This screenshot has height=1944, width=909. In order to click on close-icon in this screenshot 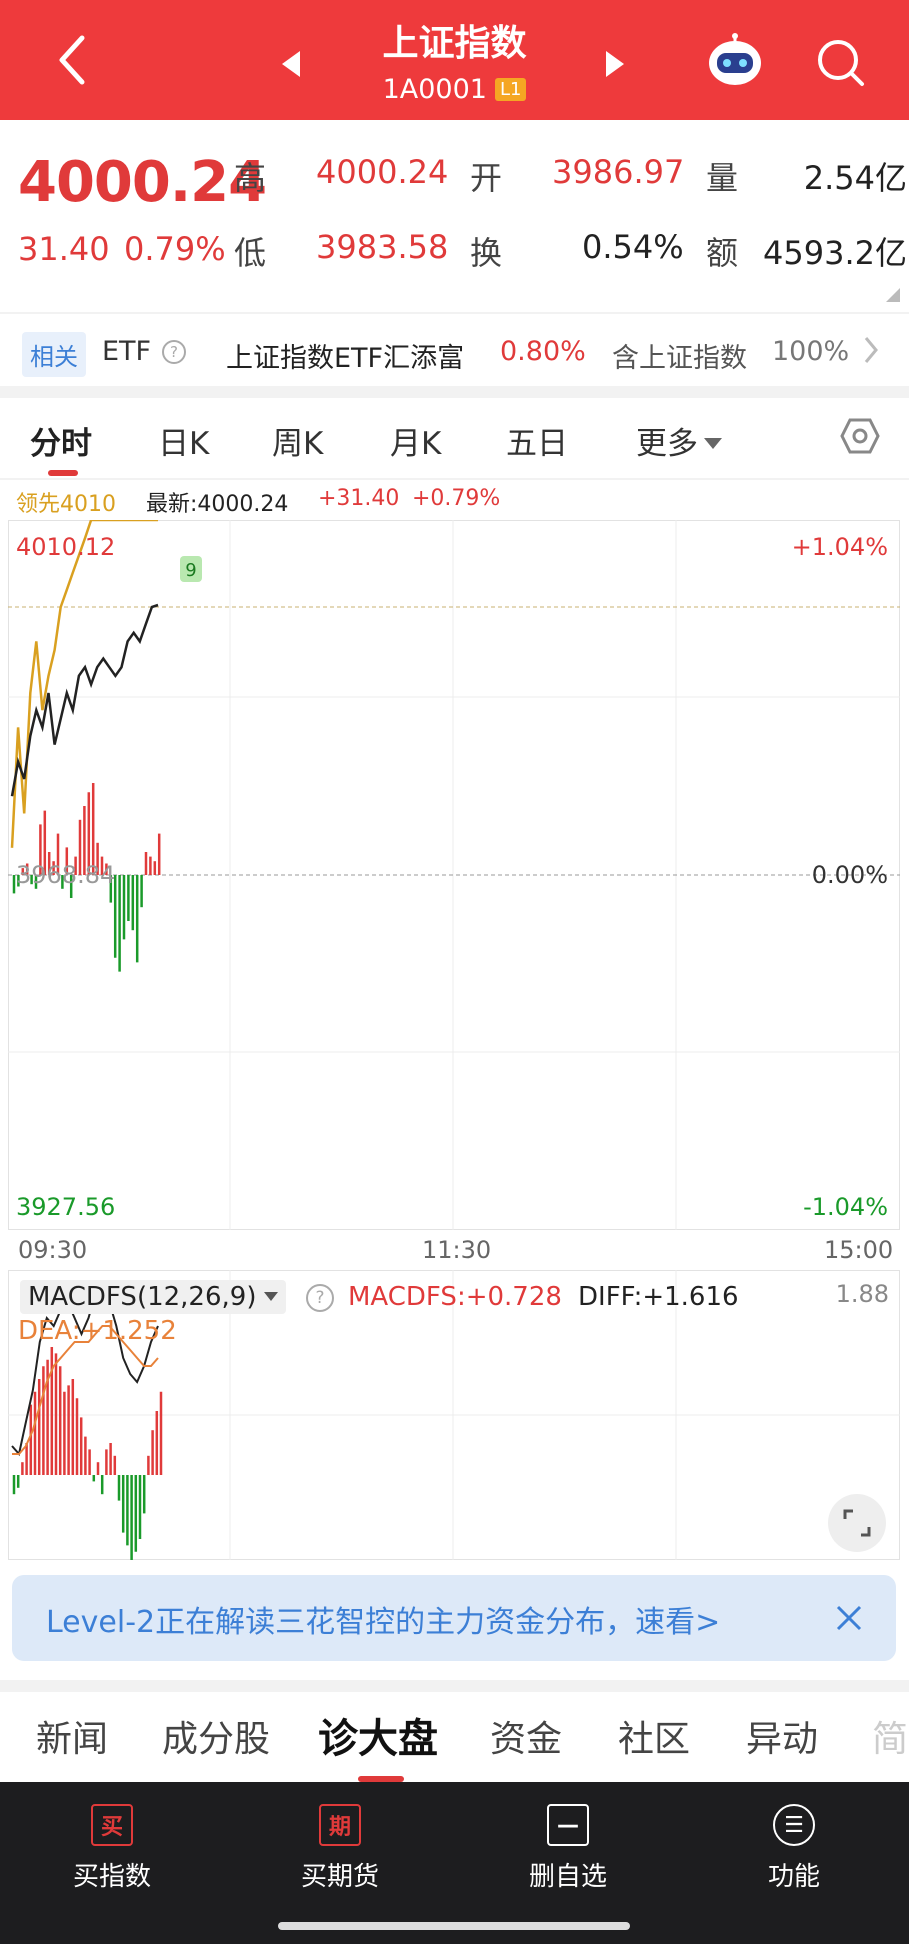, I will do `click(849, 1620)`.